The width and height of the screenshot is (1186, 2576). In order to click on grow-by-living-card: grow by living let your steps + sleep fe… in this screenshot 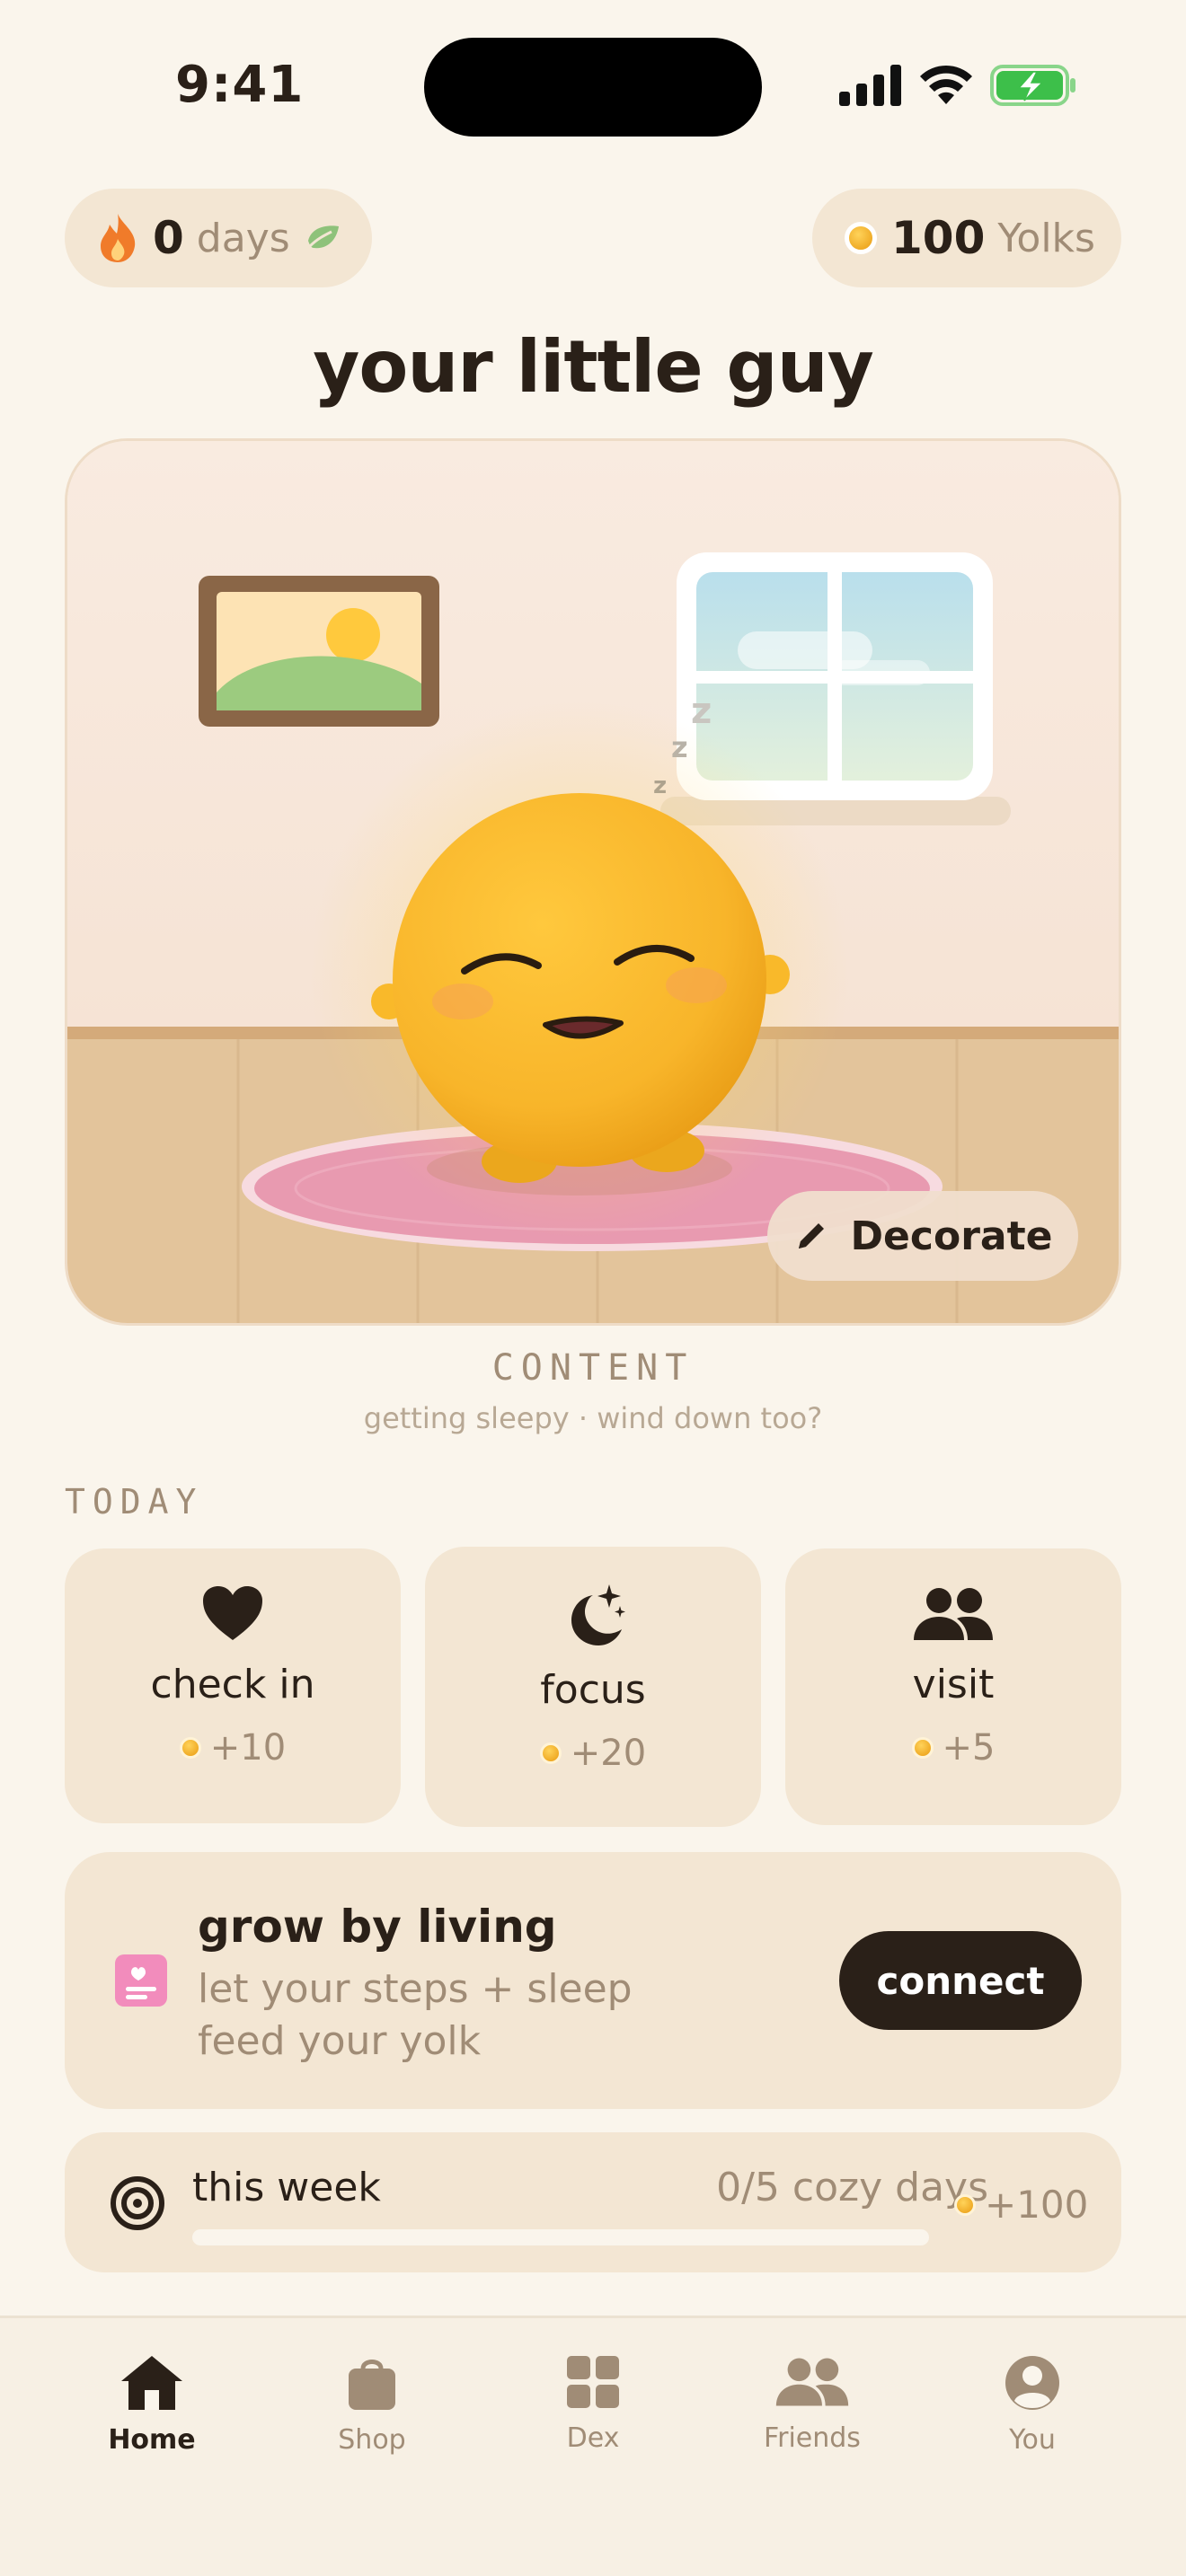, I will do `click(593, 1980)`.